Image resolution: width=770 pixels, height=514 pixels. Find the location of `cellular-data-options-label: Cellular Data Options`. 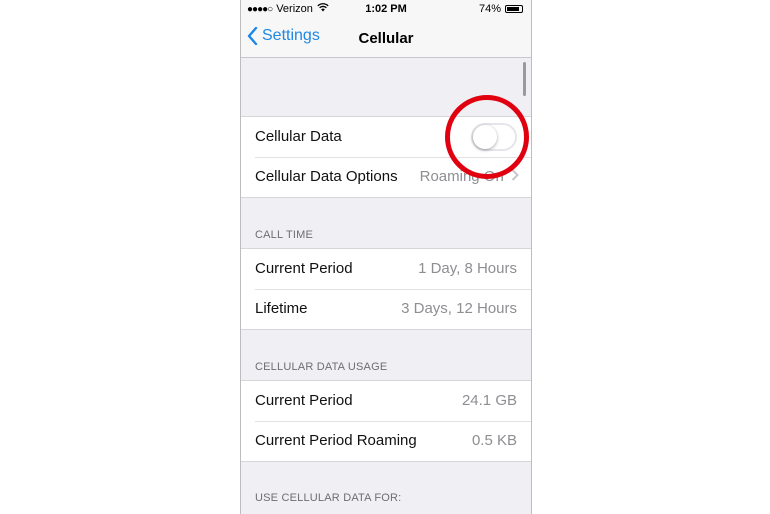

cellular-data-options-label: Cellular Data Options is located at coordinates (326, 176).